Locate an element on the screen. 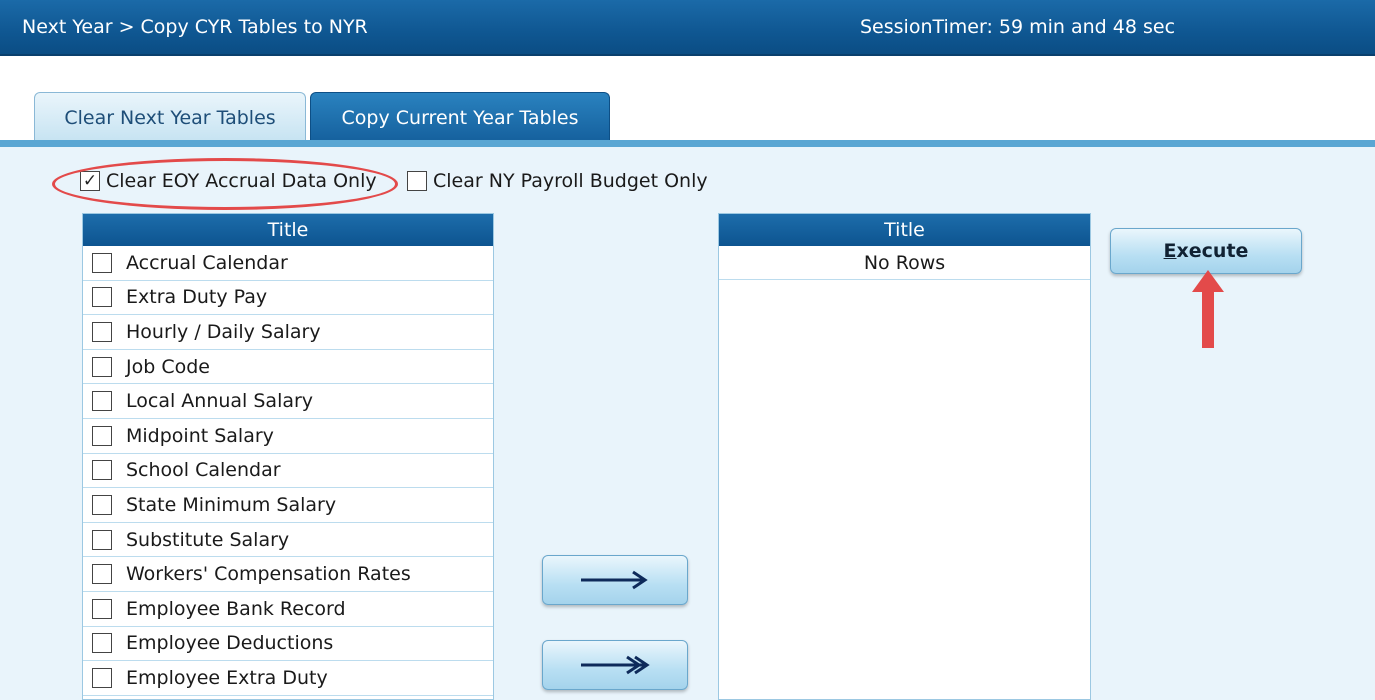 The height and width of the screenshot is (700, 1375). row-title: Employee Deductions is located at coordinates (230, 643).